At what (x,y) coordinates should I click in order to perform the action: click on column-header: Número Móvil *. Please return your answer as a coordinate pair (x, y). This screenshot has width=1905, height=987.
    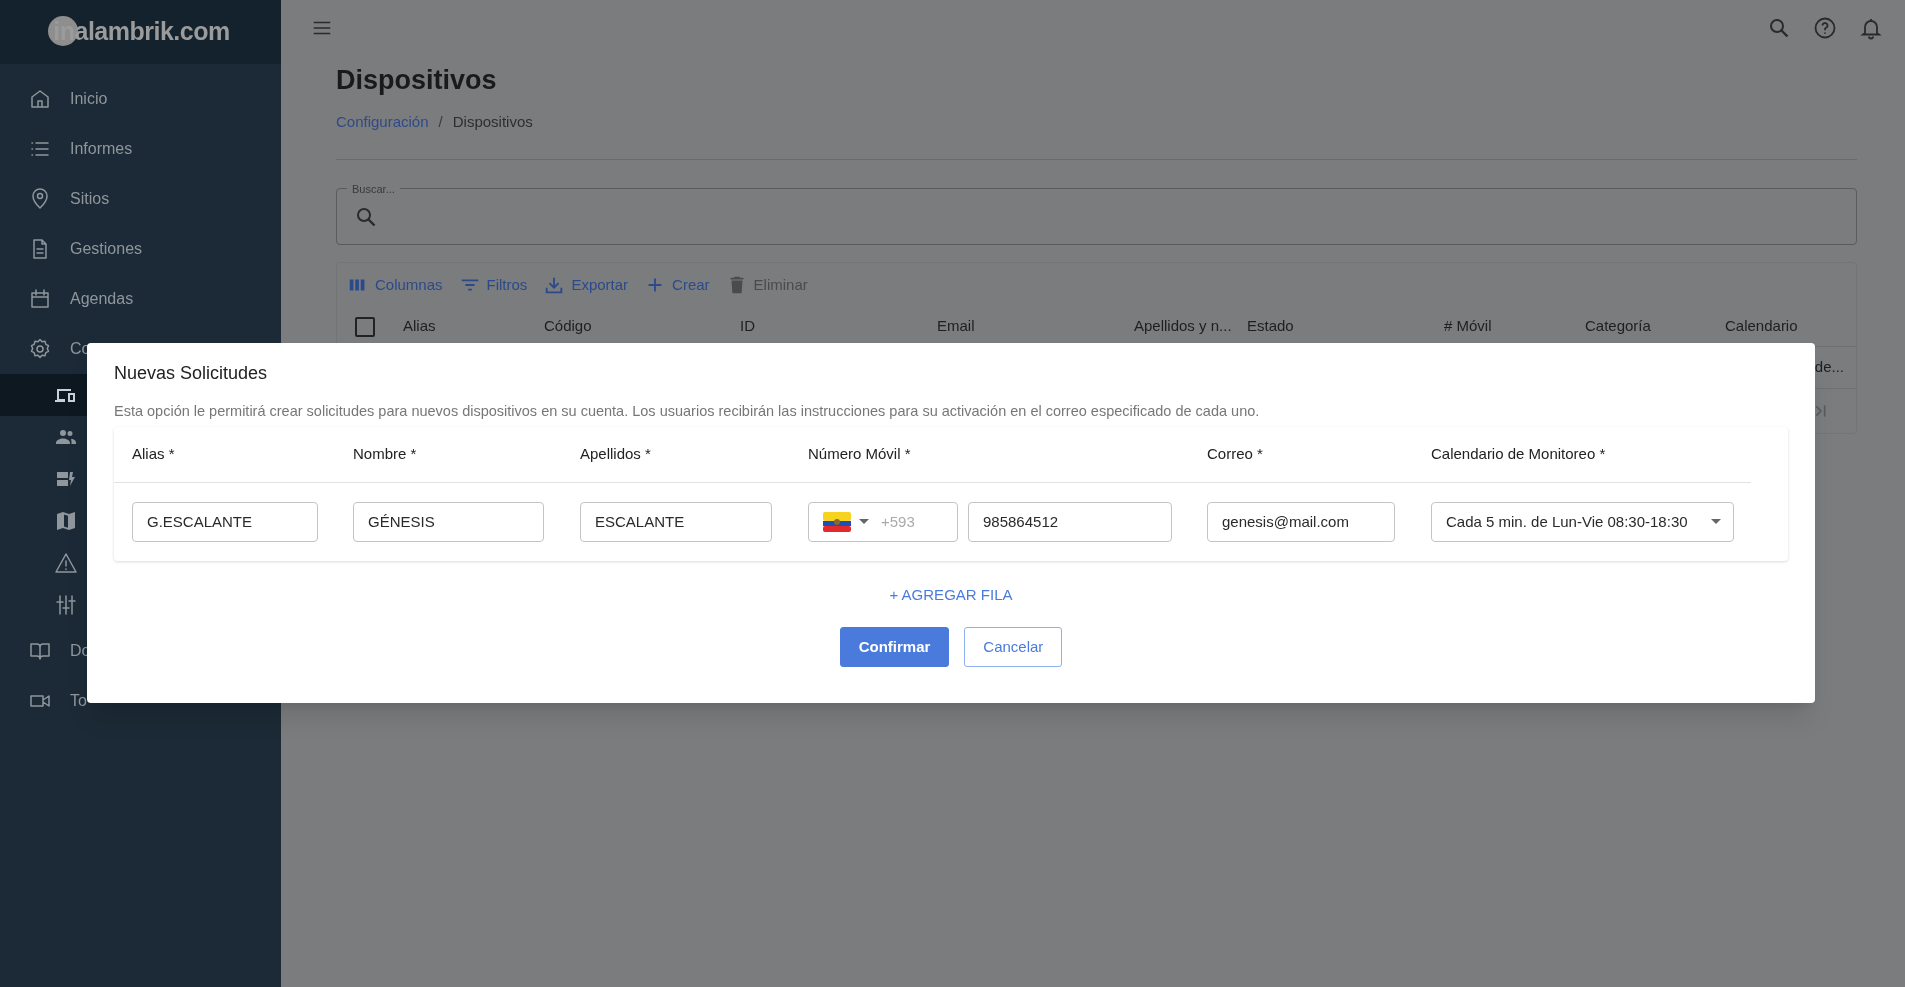
    Looking at the image, I should click on (860, 454).